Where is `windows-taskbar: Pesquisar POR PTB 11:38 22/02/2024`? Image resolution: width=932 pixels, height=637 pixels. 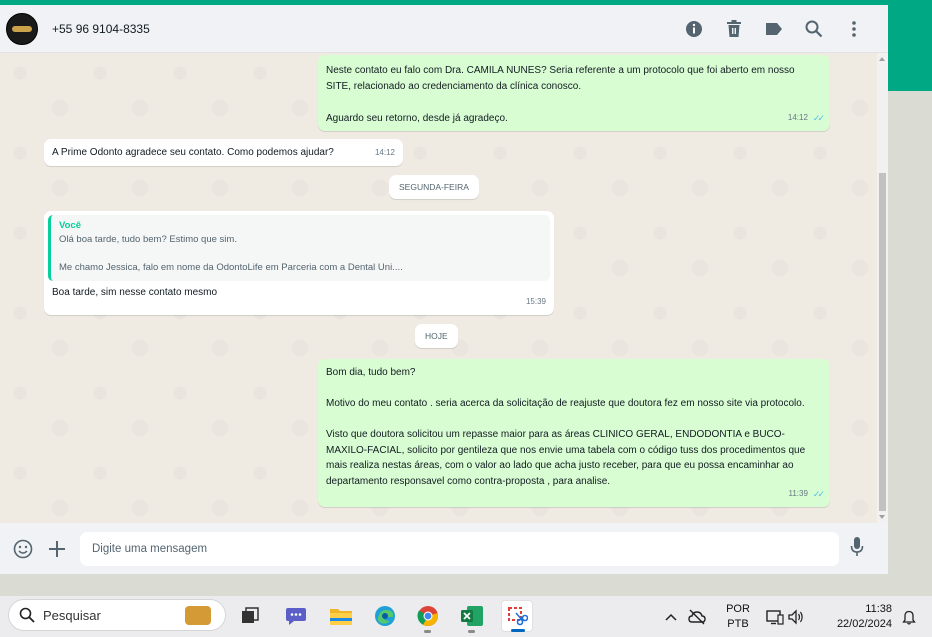
windows-taskbar: Pesquisar POR PTB 11:38 22/02/2024 is located at coordinates (466, 616).